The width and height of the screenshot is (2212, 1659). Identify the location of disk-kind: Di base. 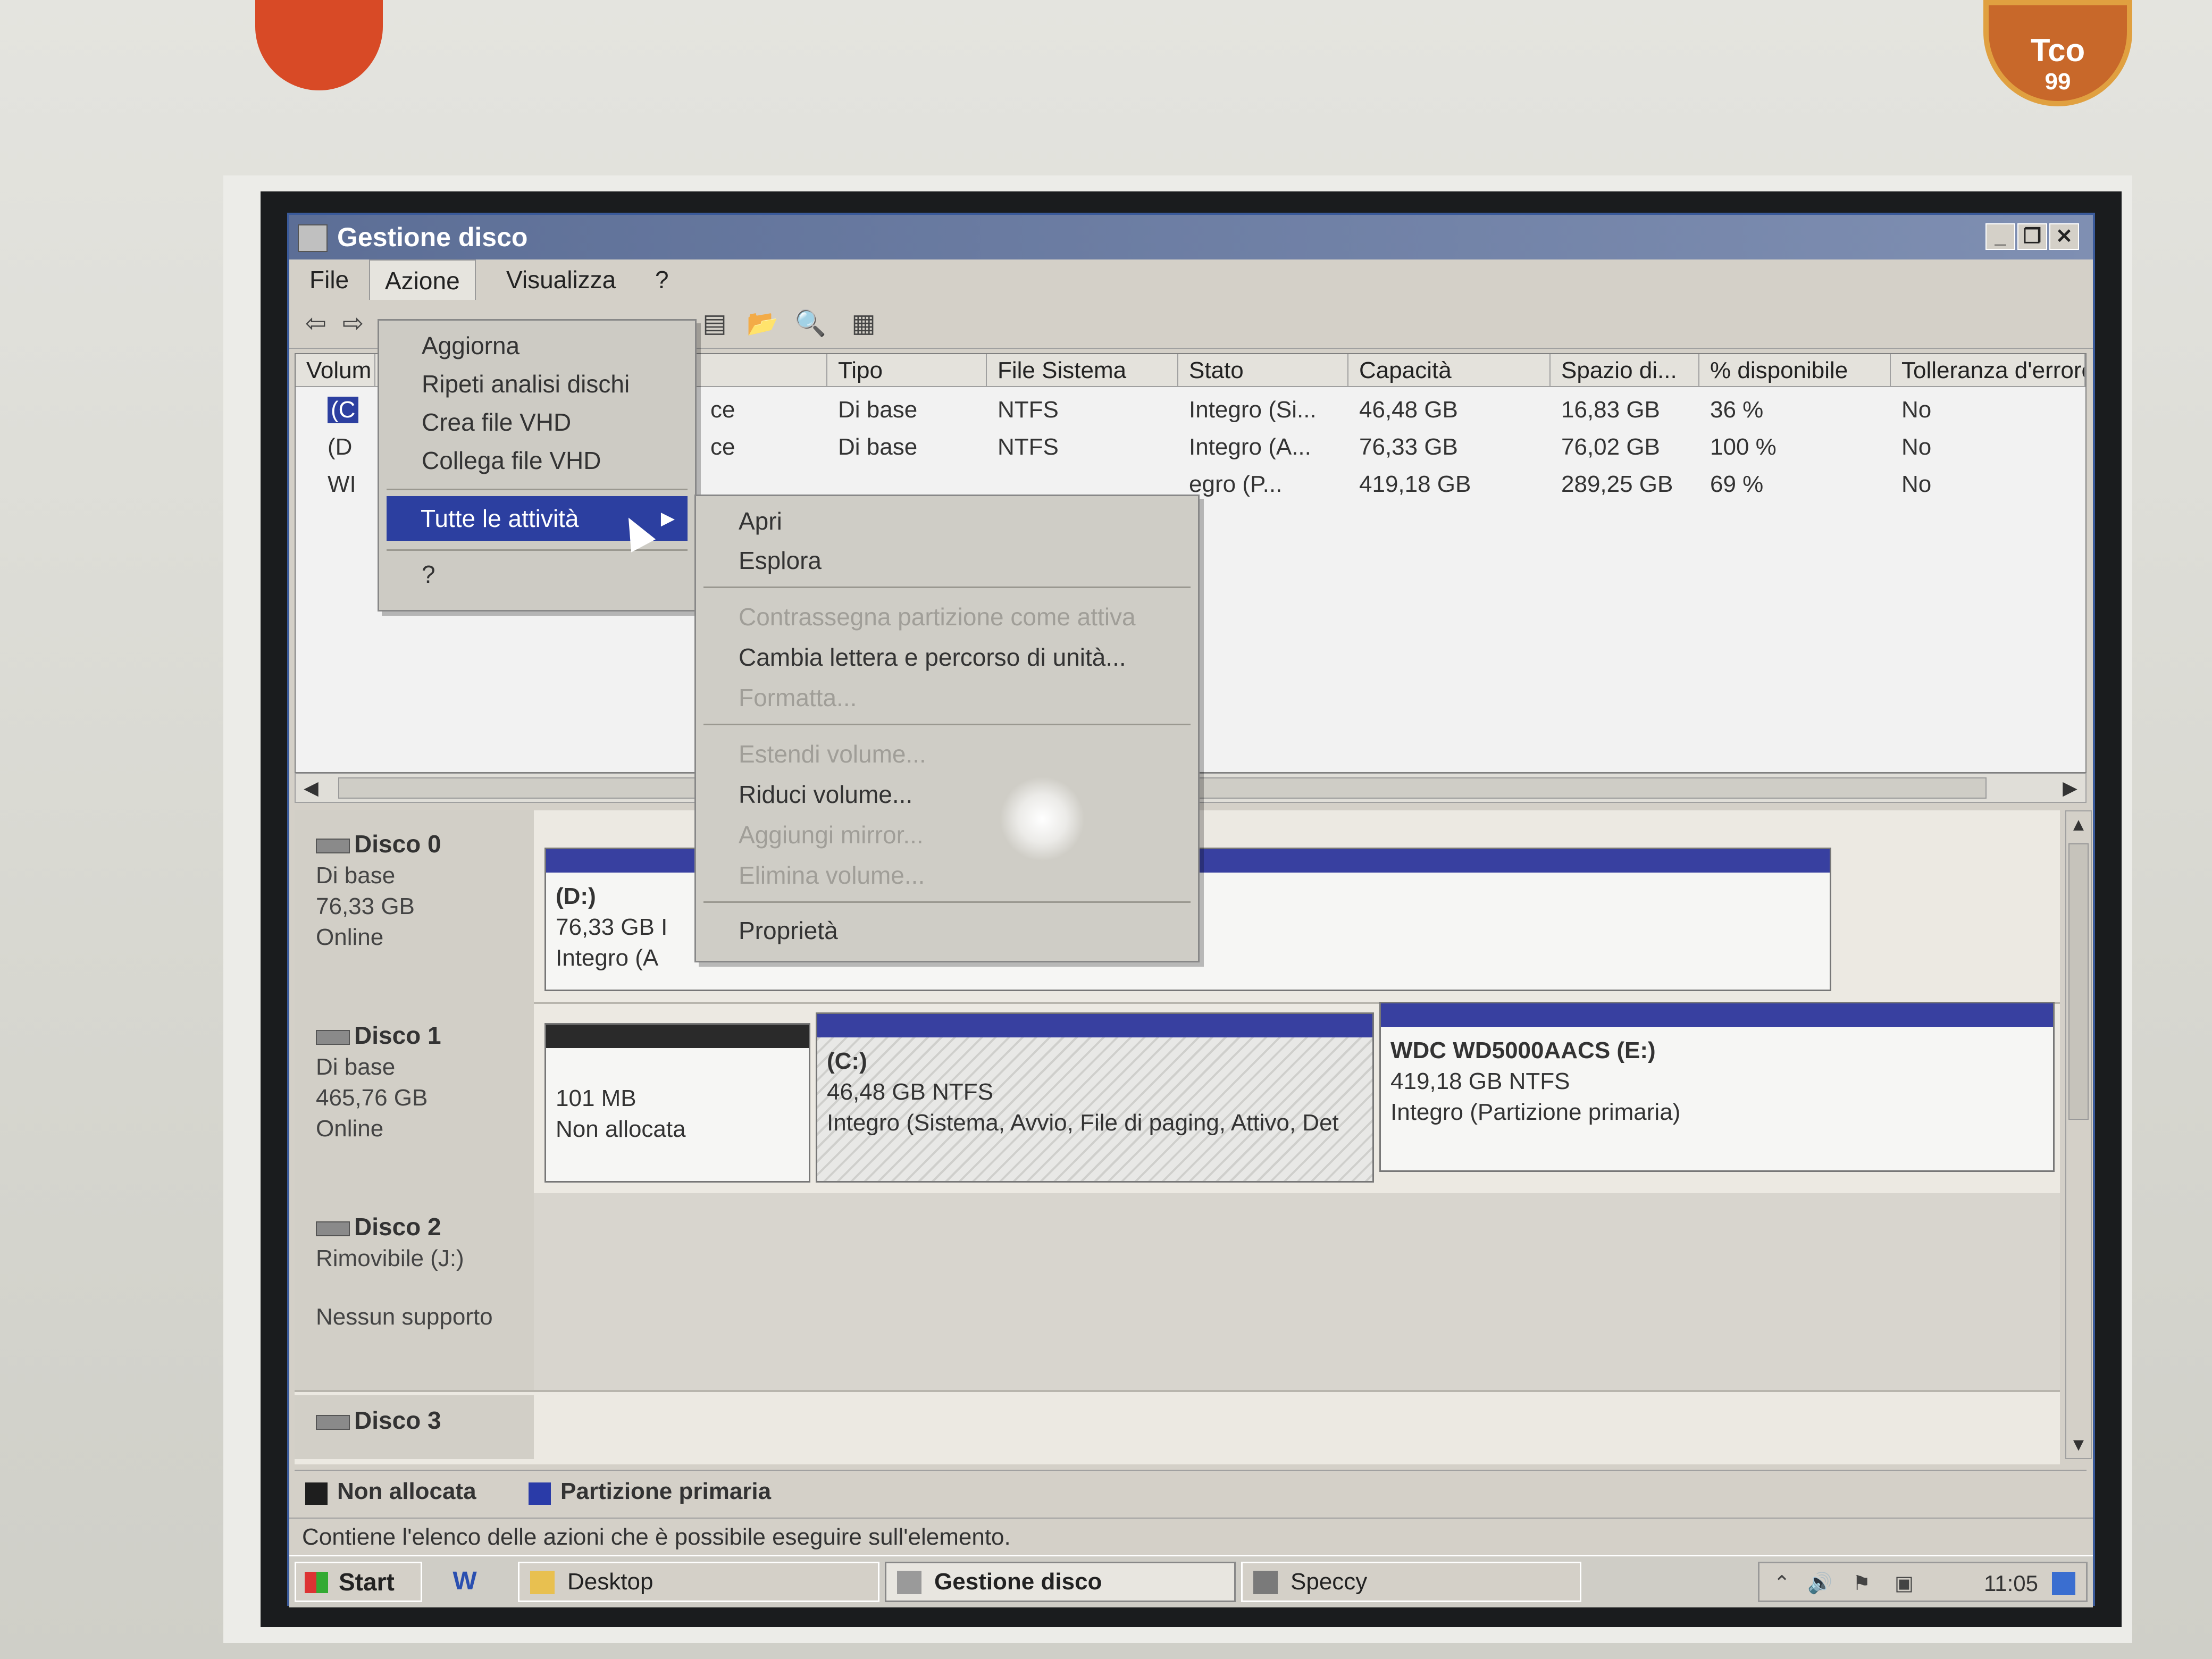
(356, 875).